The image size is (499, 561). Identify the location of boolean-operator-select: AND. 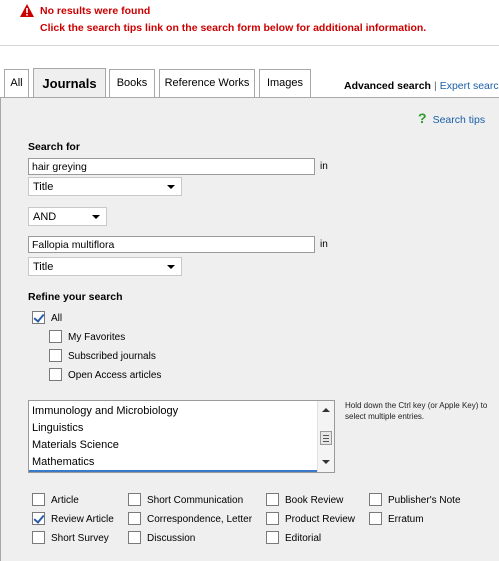
(67, 216).